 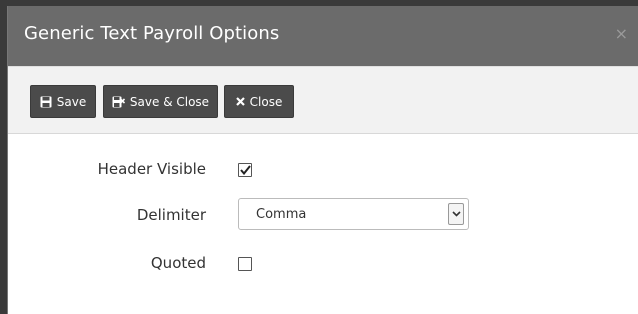 What do you see at coordinates (353, 214) in the screenshot?
I see `delimiter-select: Comma` at bounding box center [353, 214].